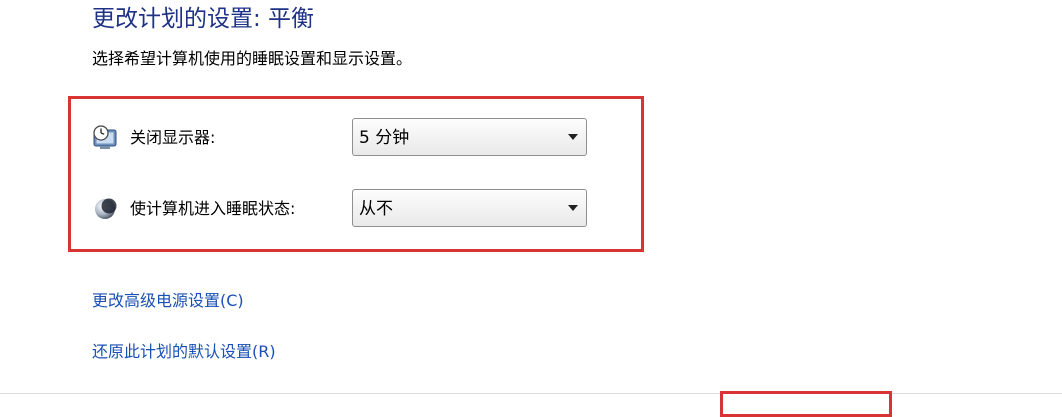 The image size is (1062, 417). What do you see at coordinates (469, 137) in the screenshot?
I see `display-off-dropdown: 5 分钟` at bounding box center [469, 137].